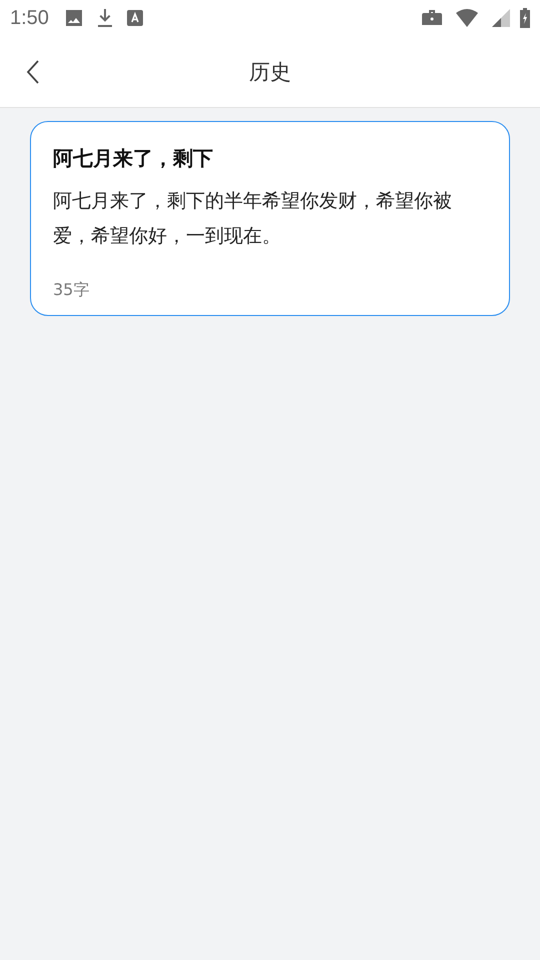  I want to click on signal-icon, so click(501, 18).